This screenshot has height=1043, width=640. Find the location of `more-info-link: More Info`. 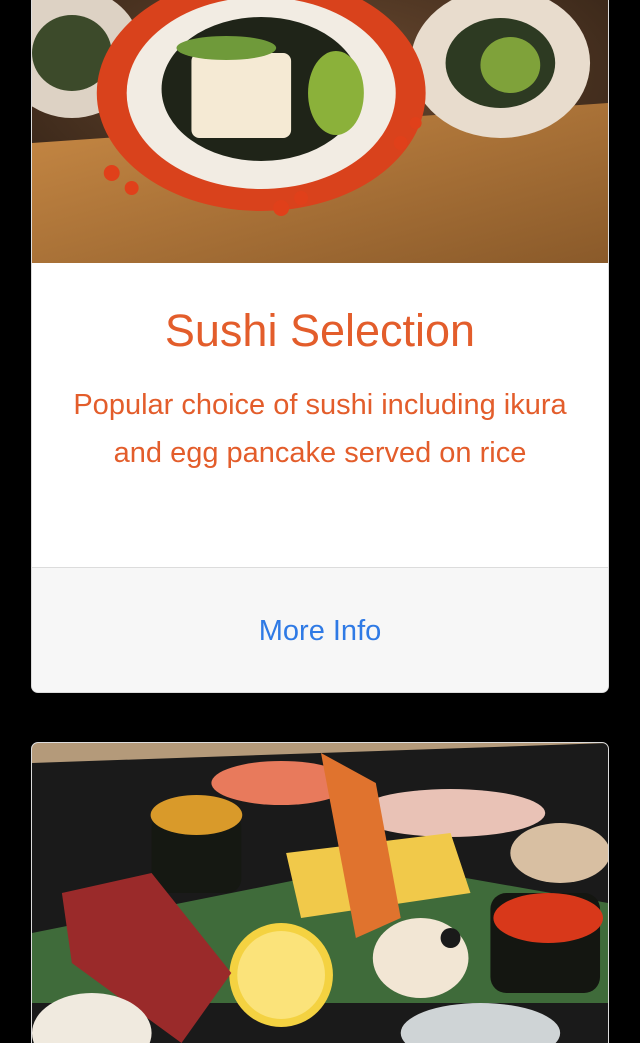

more-info-link: More Info is located at coordinates (320, 631).